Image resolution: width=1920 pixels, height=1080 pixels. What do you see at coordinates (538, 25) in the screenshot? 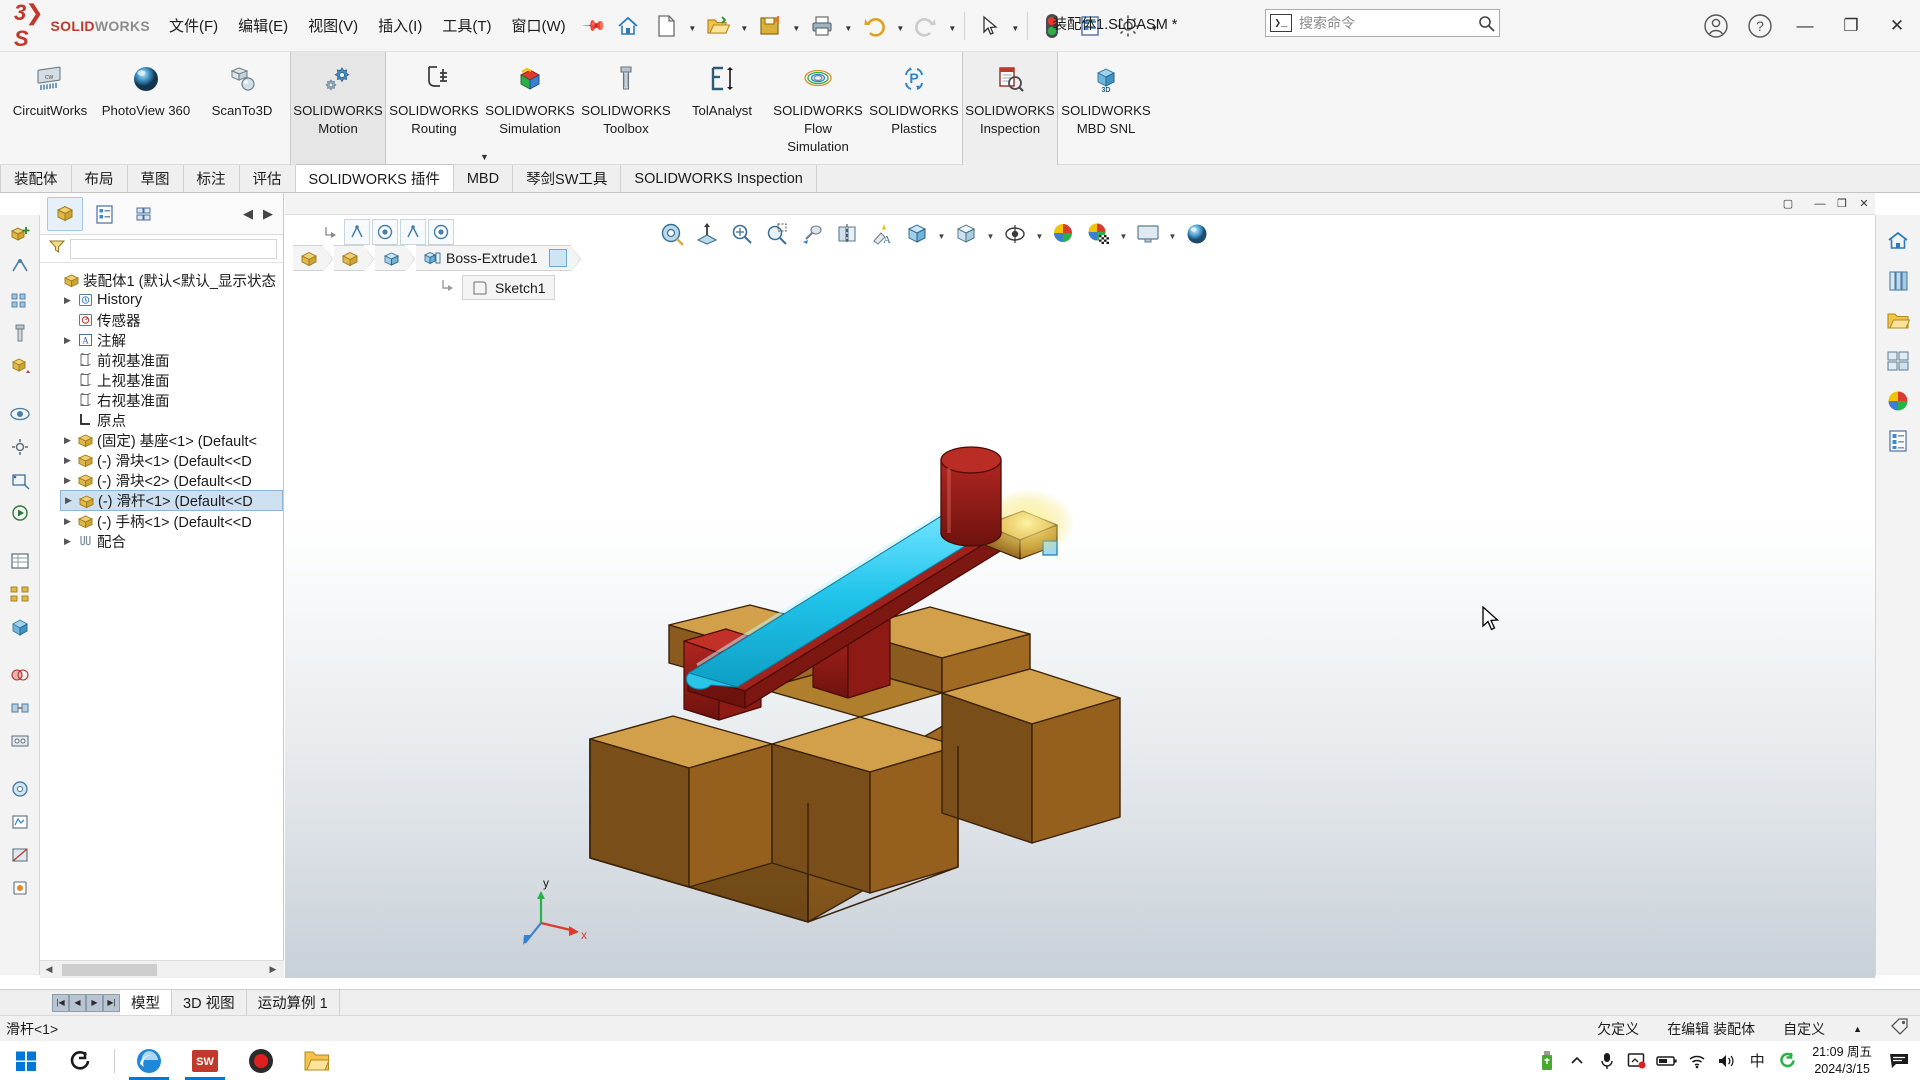
I see `menu-window: 窗口(W)` at bounding box center [538, 25].